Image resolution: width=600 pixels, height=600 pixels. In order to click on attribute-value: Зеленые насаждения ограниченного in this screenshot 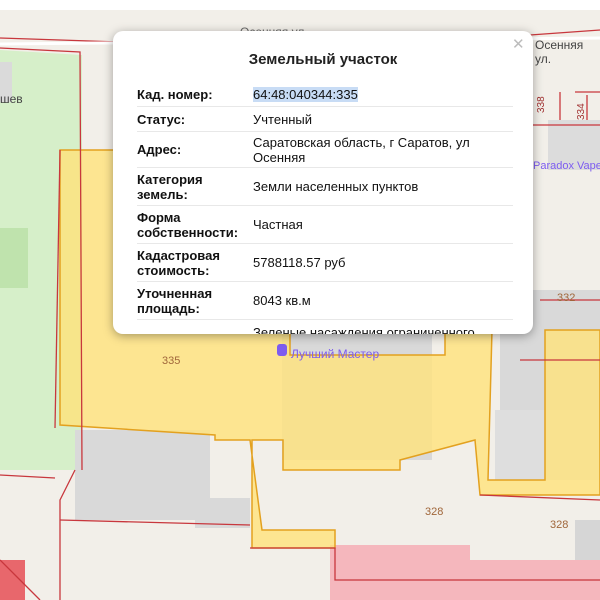, I will do `click(364, 329)`.